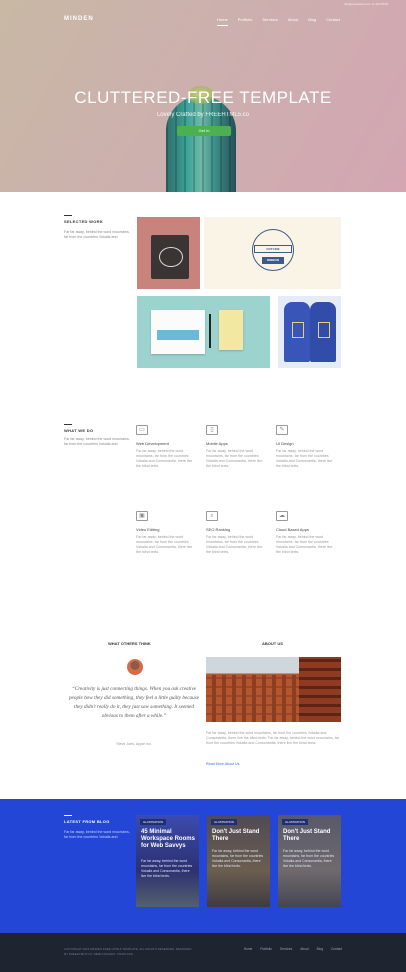 Image resolution: width=406 pixels, height=972 pixels. Describe the element at coordinates (286, 949) in the screenshot. I see `footer-nav-services: Services` at that location.